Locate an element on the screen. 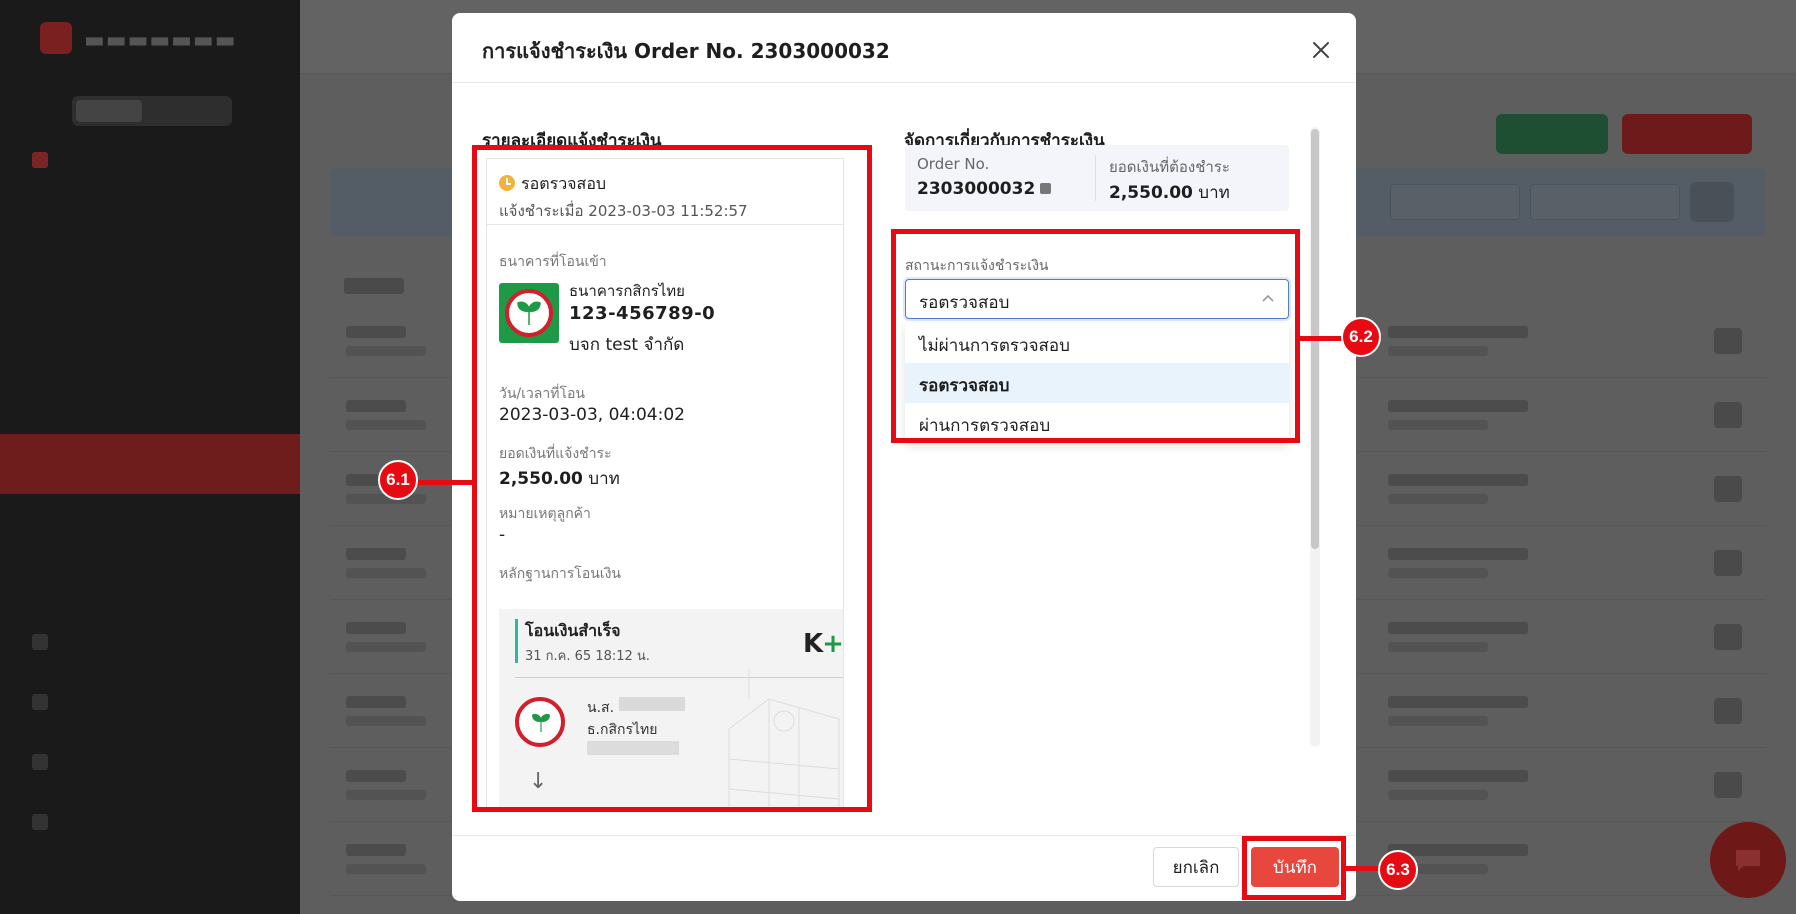 Image resolution: width=1796 pixels, height=914 pixels. app-logo: ▬▬▬▬▬▬▬ is located at coordinates (155, 38).